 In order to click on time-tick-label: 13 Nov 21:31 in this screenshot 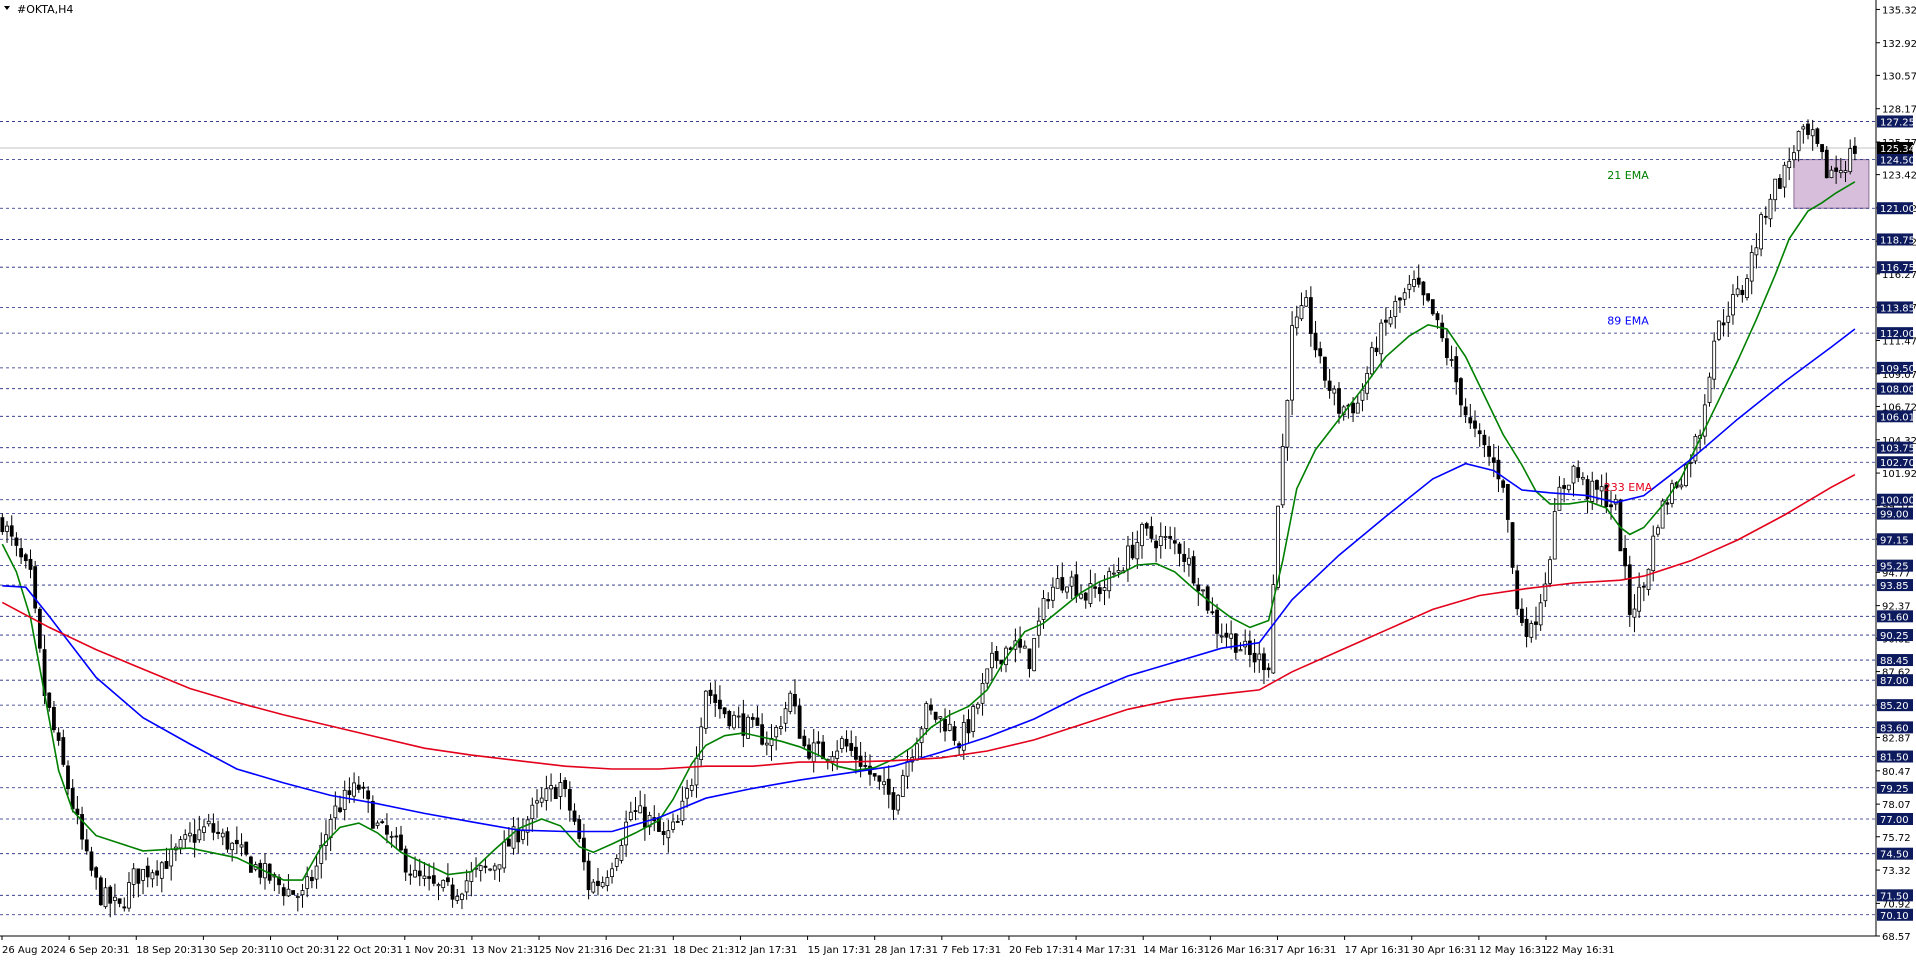, I will do `click(505, 950)`.